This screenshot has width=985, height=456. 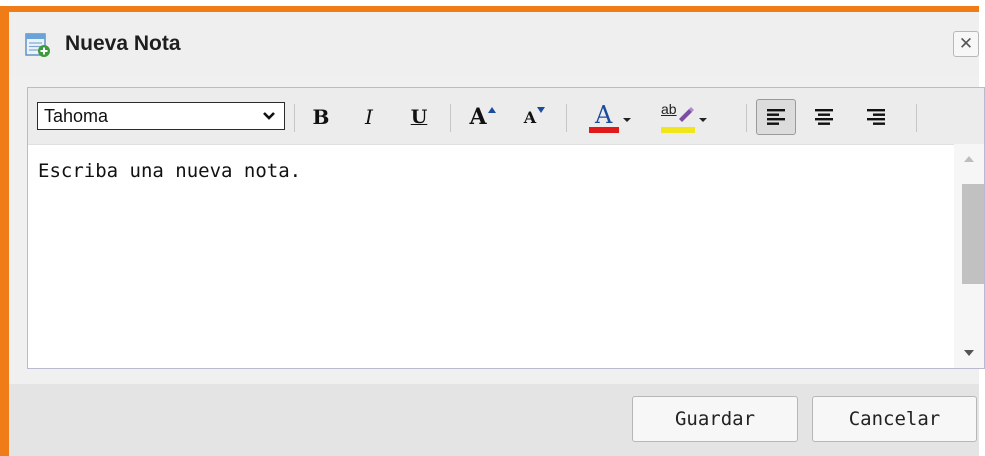 I want to click on bold-icon: B, so click(x=321, y=117).